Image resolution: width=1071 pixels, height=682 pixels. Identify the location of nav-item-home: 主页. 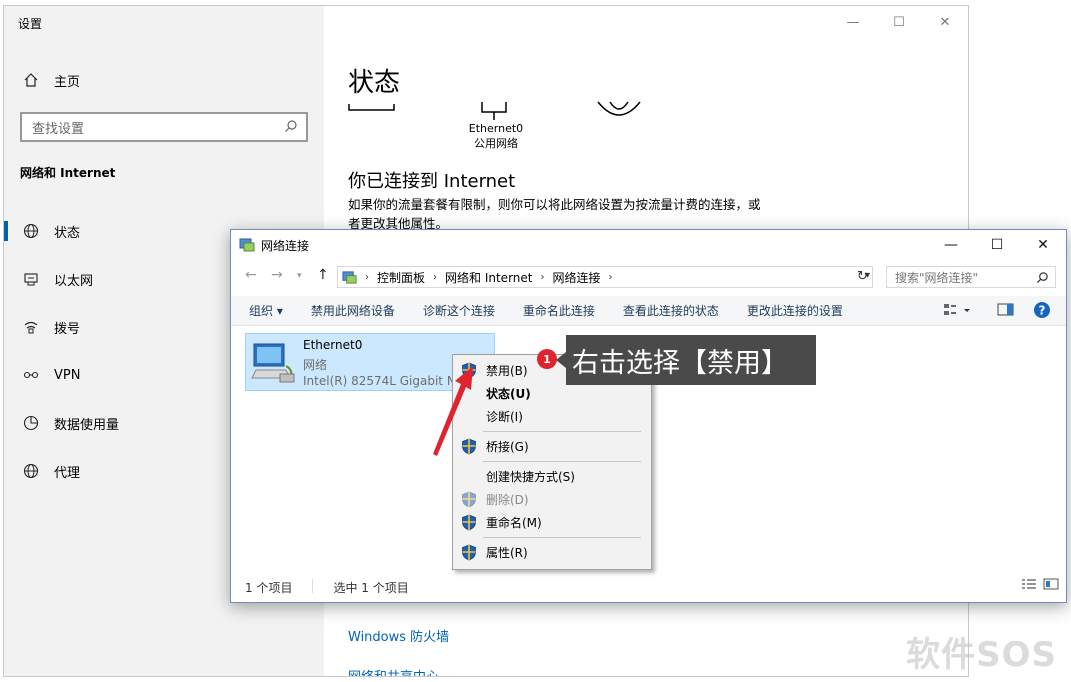
(164, 80).